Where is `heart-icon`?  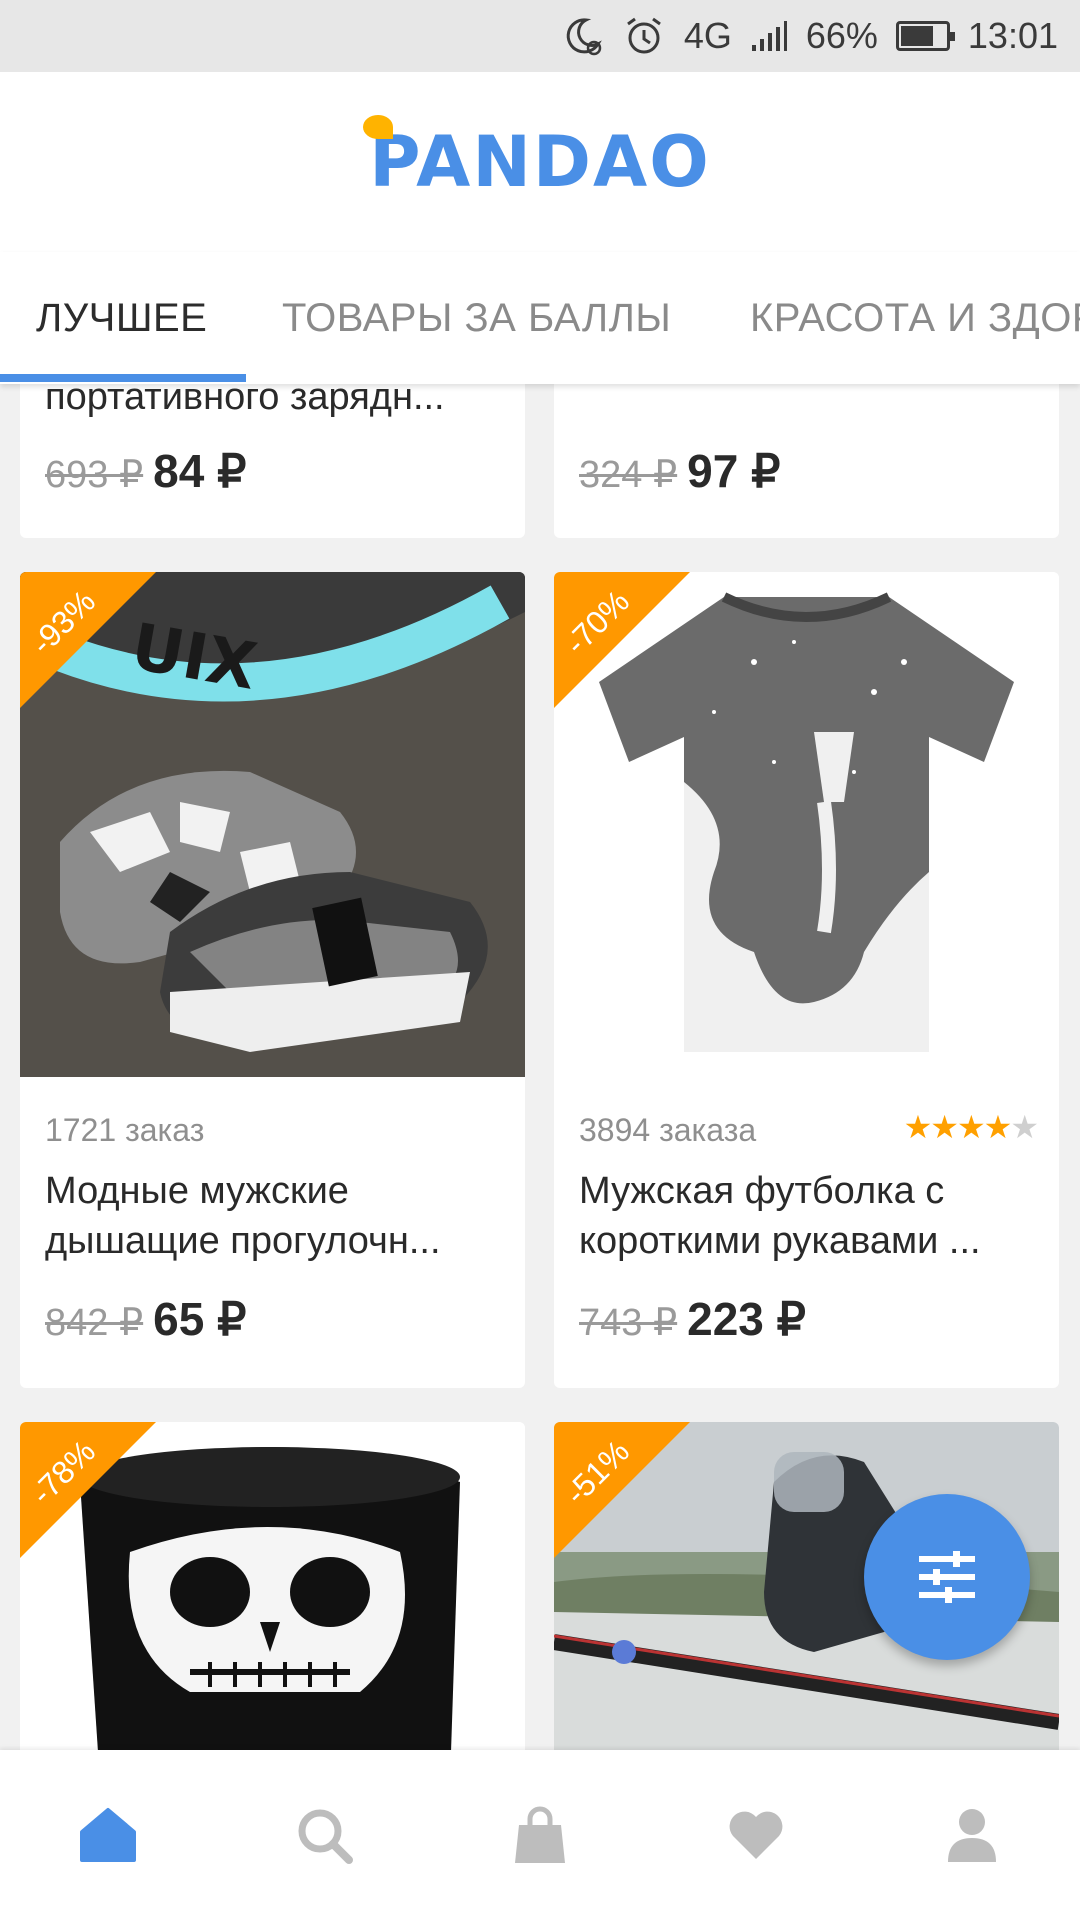 heart-icon is located at coordinates (756, 1835).